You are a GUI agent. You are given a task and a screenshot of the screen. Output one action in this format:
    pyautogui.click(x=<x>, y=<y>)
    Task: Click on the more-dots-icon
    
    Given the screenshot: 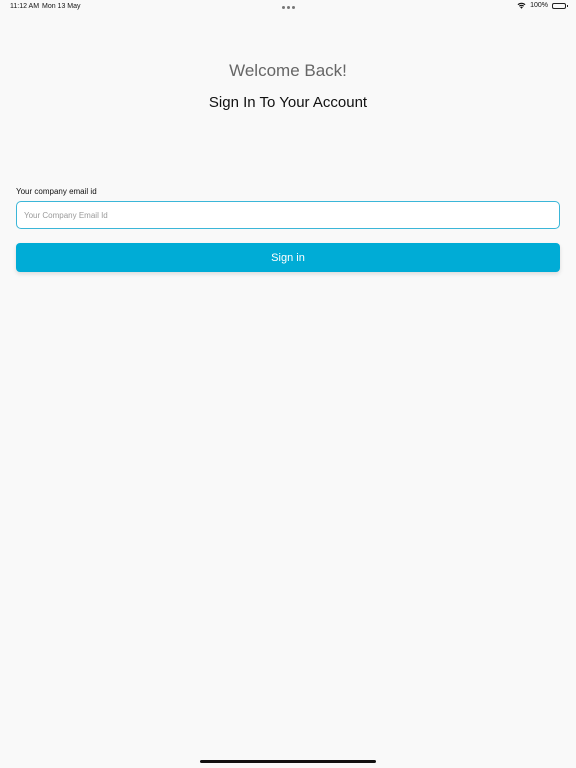 What is the action you would take?
    pyautogui.click(x=288, y=7)
    